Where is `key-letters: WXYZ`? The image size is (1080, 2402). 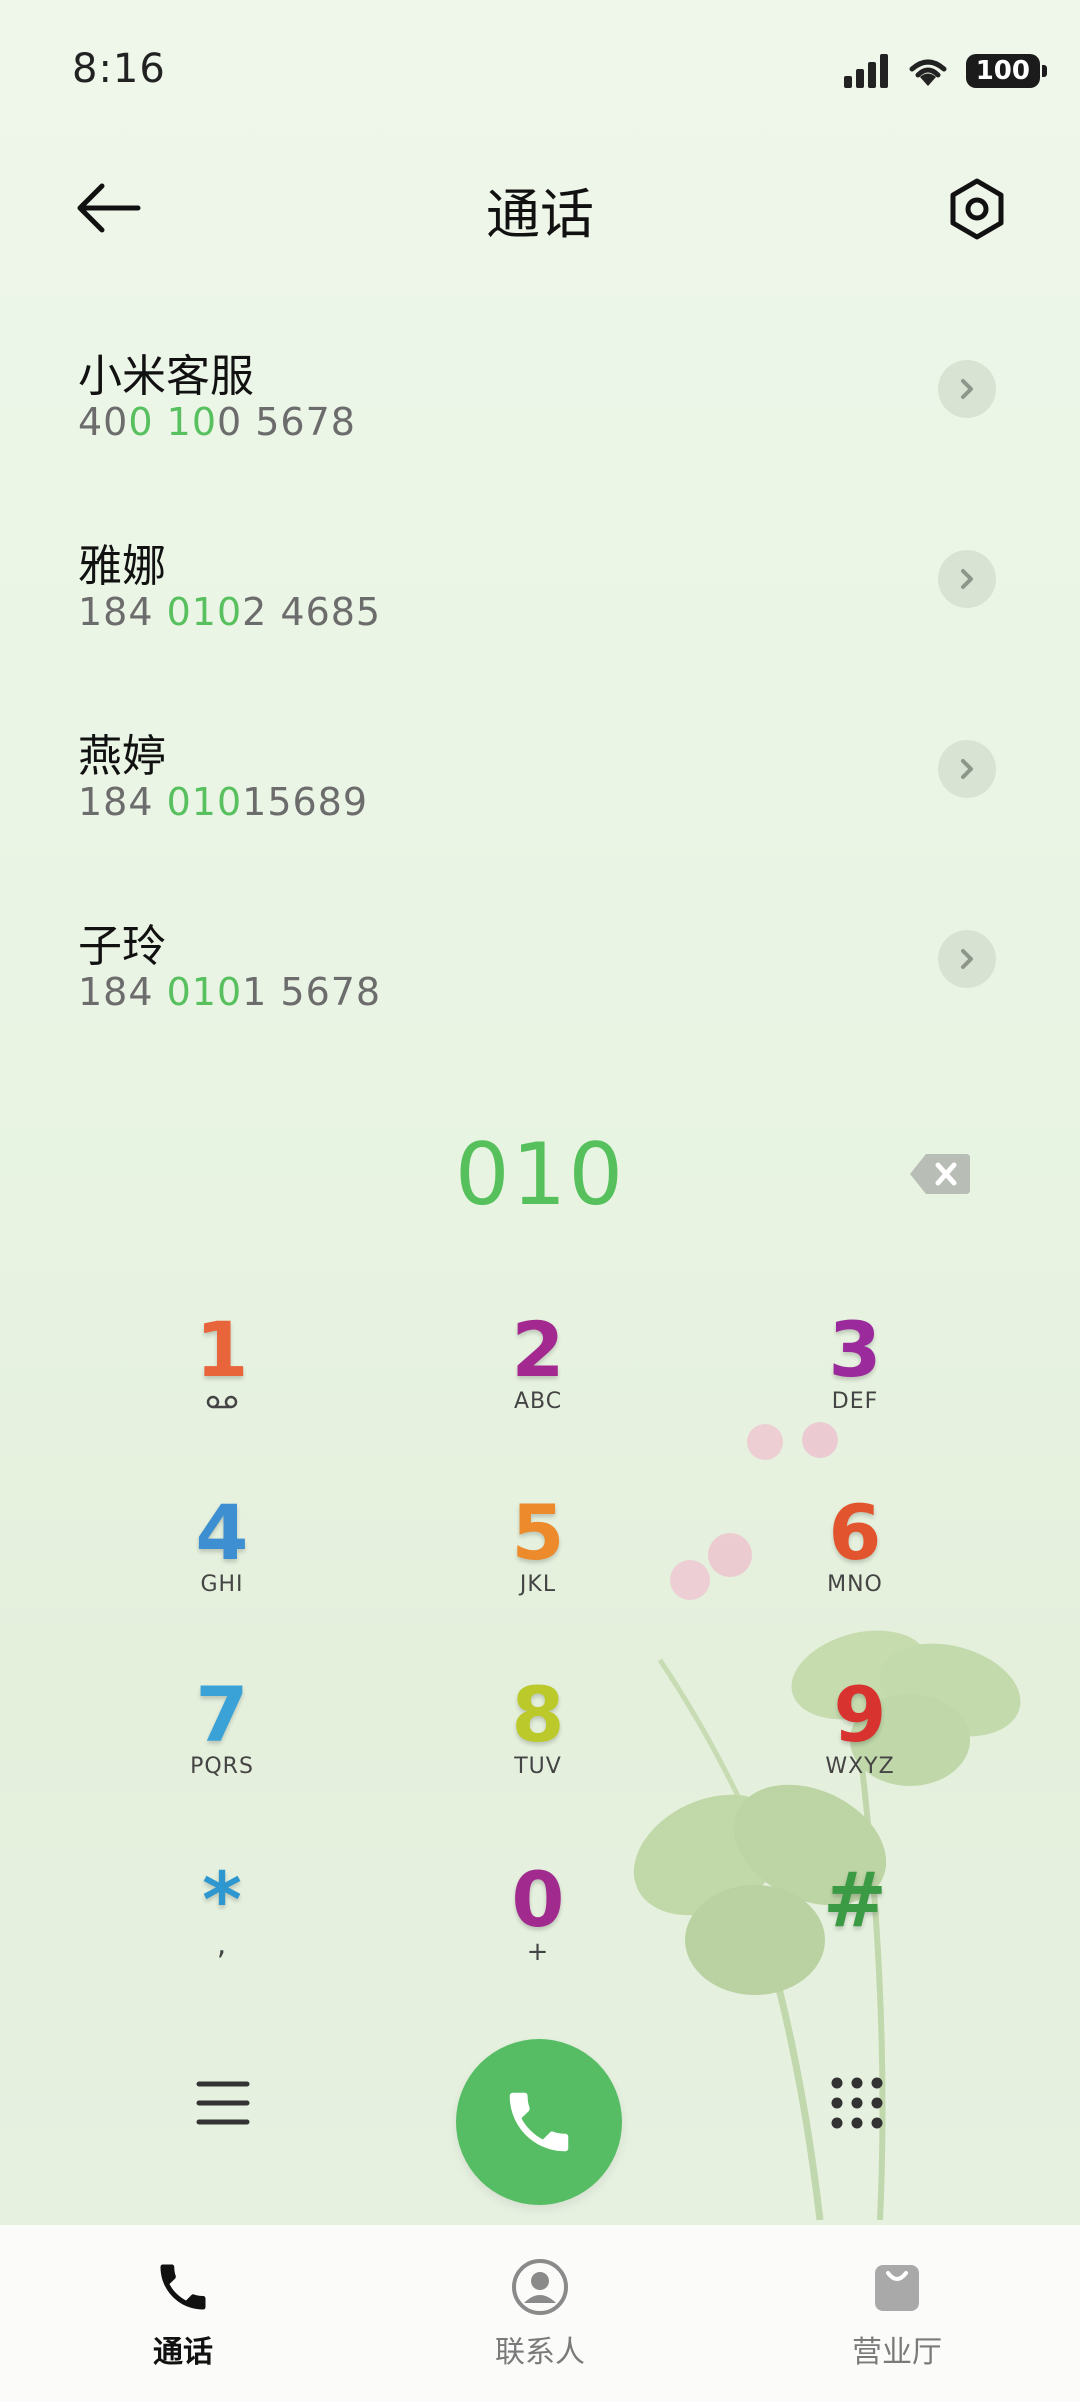 key-letters: WXYZ is located at coordinates (860, 1766).